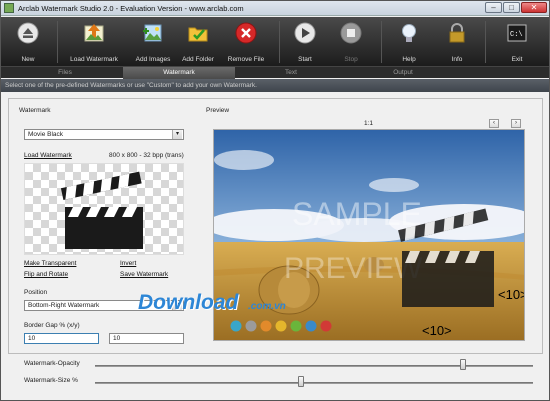 The width and height of the screenshot is (550, 401). Describe the element at coordinates (28, 59) in the screenshot. I see `new-label: New` at that location.